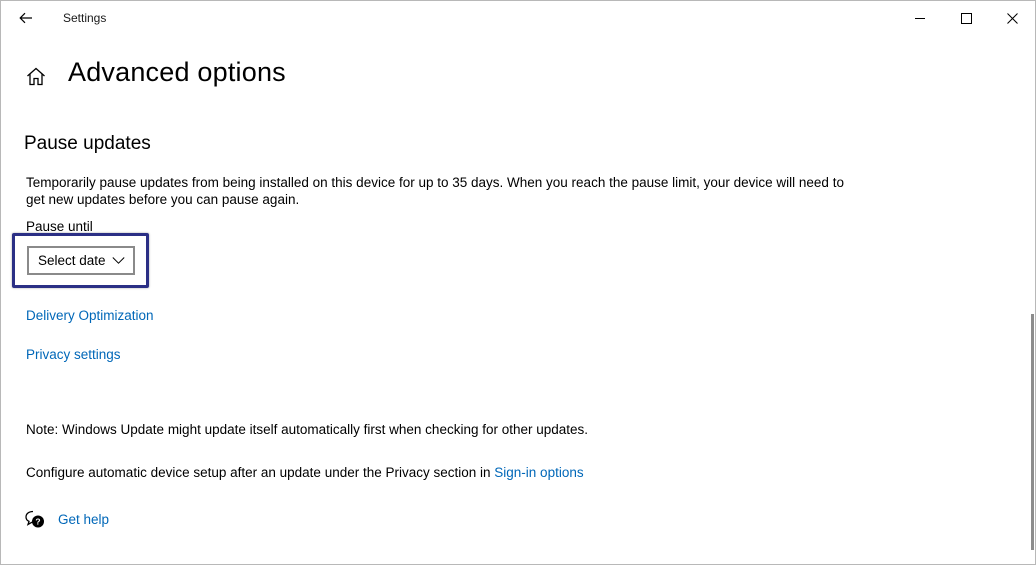  What do you see at coordinates (72, 260) in the screenshot?
I see `select-date-value: Select date` at bounding box center [72, 260].